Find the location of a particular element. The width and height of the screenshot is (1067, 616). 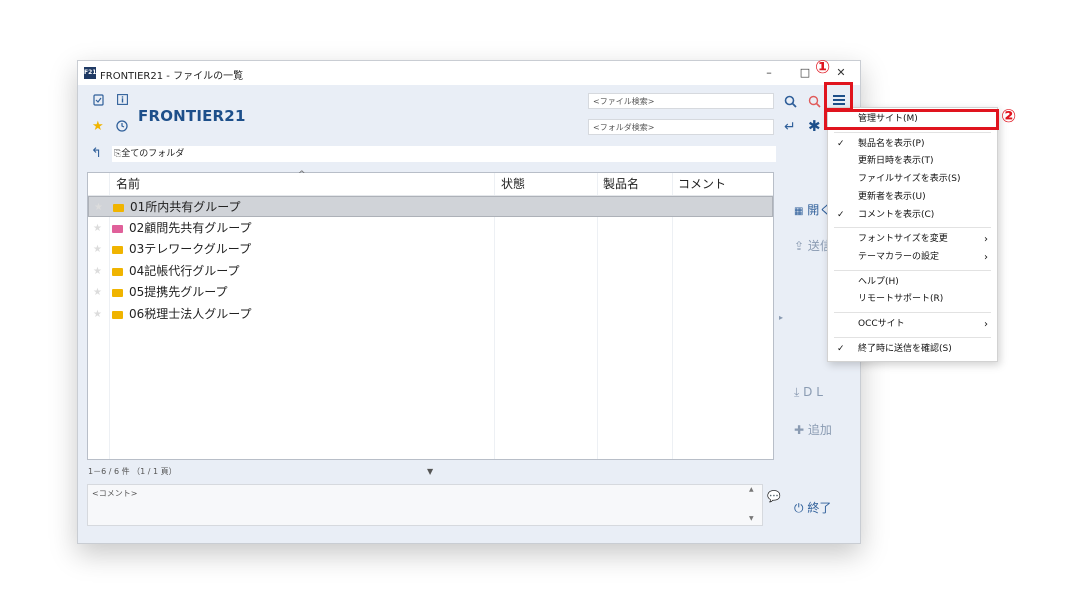

menu-item: ✓ コメントを表示(C) is located at coordinates (912, 215).